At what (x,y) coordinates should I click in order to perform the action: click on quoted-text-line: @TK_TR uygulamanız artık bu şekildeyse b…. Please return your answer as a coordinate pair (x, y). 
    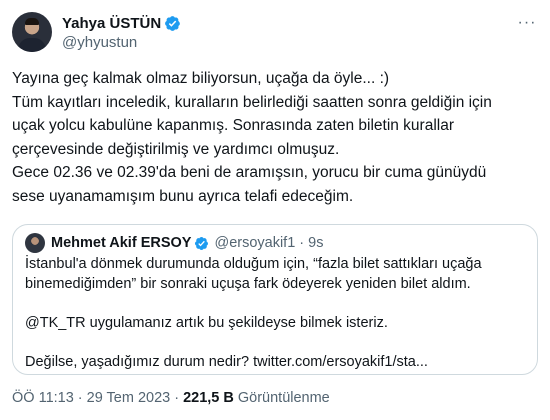
    Looking at the image, I should click on (206, 322).